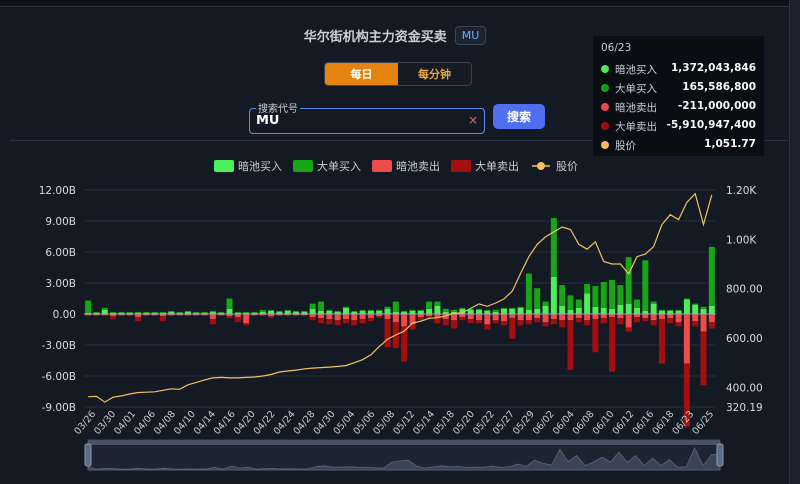  I want to click on legend-label: 大单买入, so click(339, 166).